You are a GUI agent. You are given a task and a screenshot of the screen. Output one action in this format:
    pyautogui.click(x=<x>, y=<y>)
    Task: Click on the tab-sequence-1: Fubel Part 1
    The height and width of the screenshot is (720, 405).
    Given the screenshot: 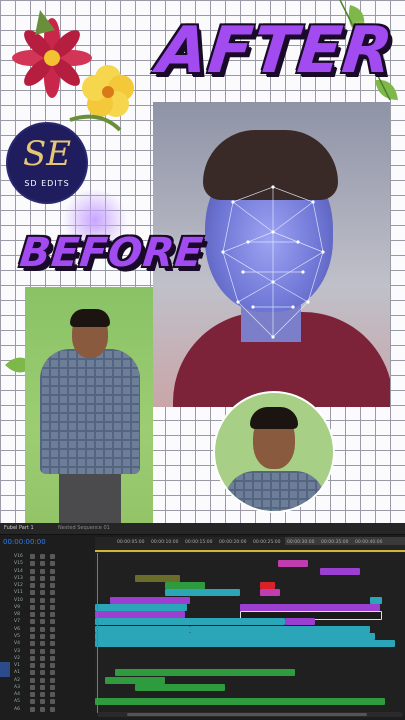 What is the action you would take?
    pyautogui.click(x=19, y=528)
    